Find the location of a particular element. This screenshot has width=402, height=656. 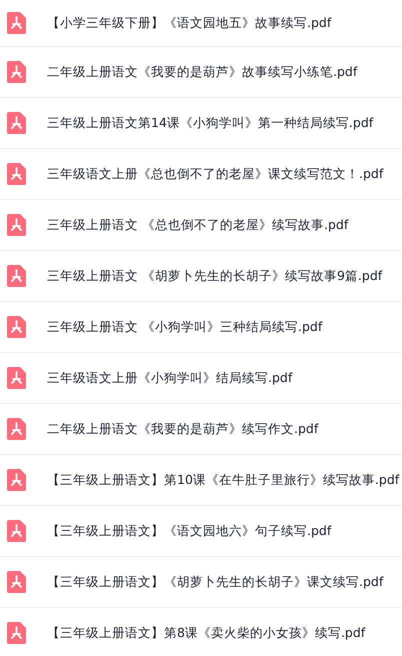

file-name: 二年级上册语文《我要的是葫芦》续写作文.pdf is located at coordinates (182, 429).